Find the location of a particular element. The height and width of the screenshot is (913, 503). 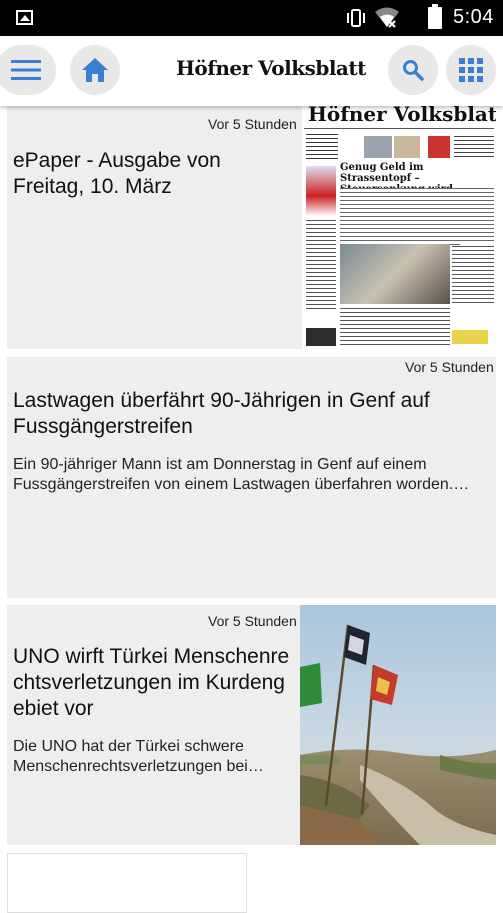

search-icon is located at coordinates (413, 70).